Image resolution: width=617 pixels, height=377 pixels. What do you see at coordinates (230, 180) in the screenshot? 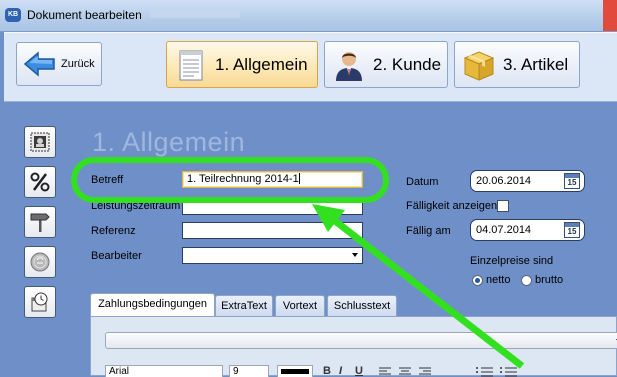
I see `highlight-ellipse` at bounding box center [230, 180].